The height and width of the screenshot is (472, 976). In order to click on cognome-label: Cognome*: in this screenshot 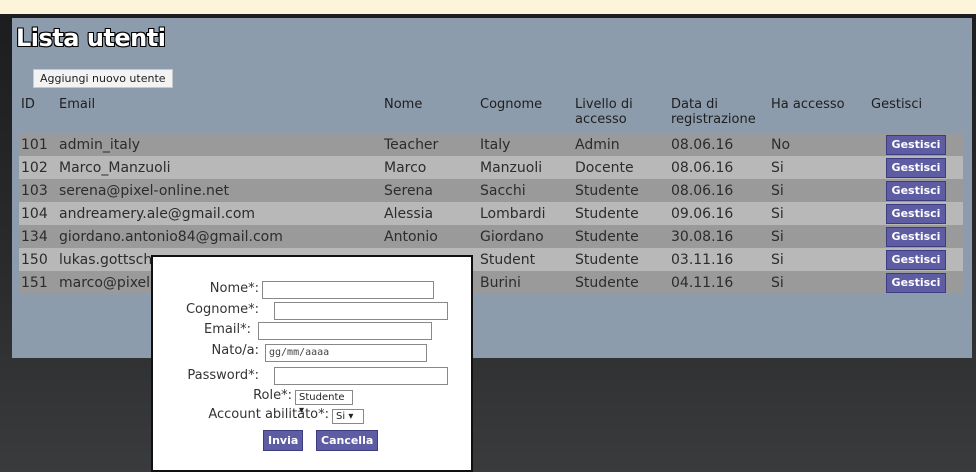, I will do `click(222, 309)`.